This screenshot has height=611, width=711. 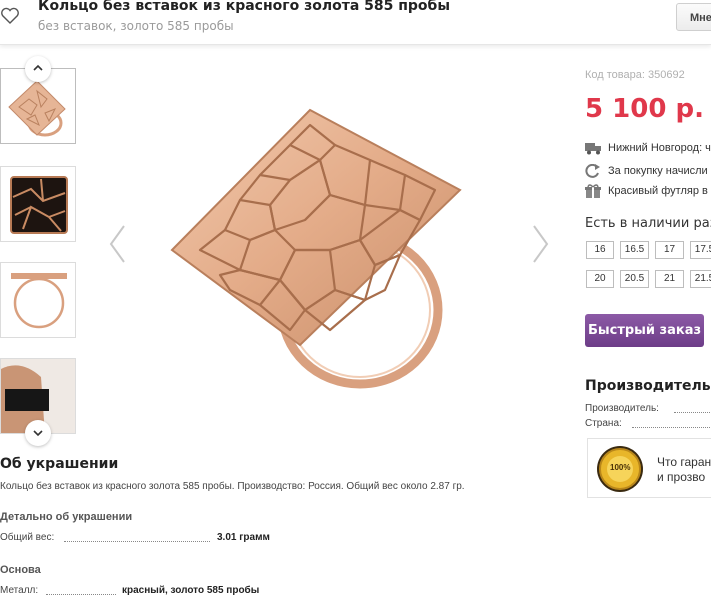 What do you see at coordinates (10, 16) in the screenshot?
I see `heart-icon` at bounding box center [10, 16].